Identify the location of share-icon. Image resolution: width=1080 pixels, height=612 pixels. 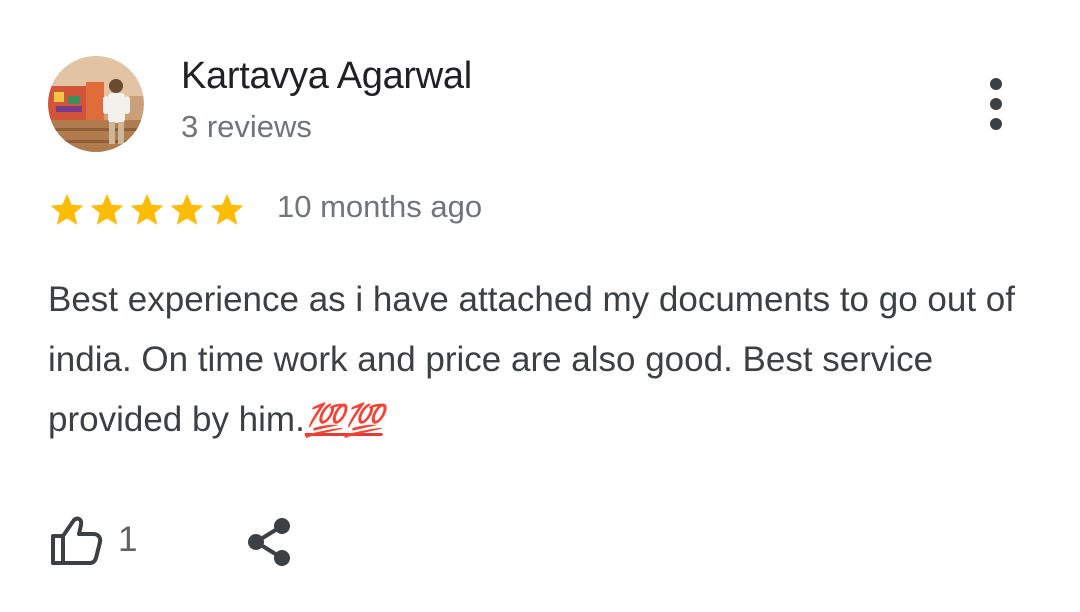
(269, 542).